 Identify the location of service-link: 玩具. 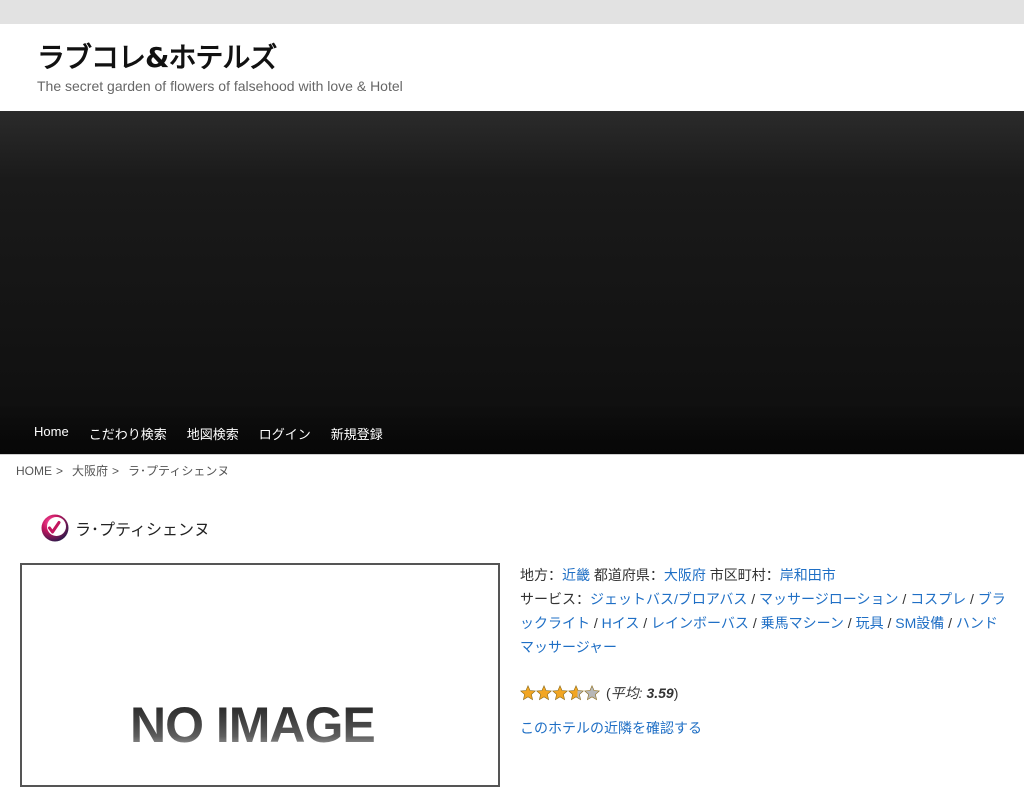
(870, 623).